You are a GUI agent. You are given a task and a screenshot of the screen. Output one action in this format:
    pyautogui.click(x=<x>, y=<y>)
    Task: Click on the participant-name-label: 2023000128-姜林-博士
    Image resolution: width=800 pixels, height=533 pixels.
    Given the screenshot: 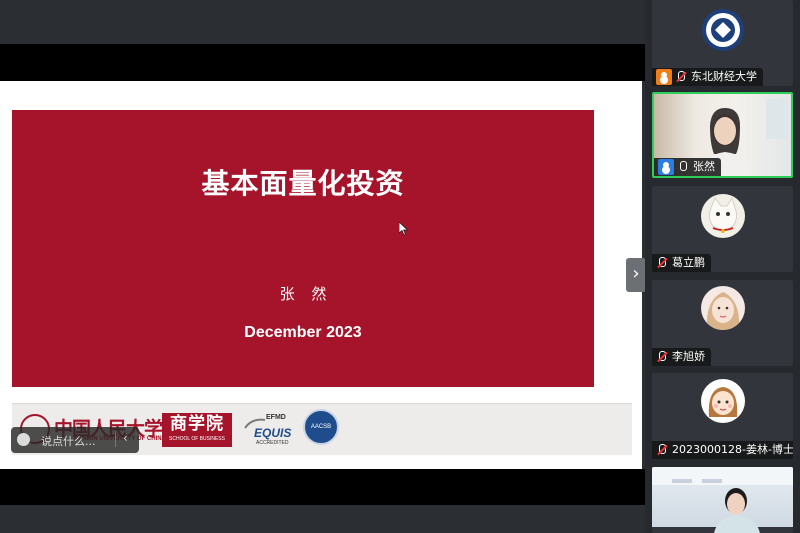 What is the action you would take?
    pyautogui.click(x=722, y=450)
    